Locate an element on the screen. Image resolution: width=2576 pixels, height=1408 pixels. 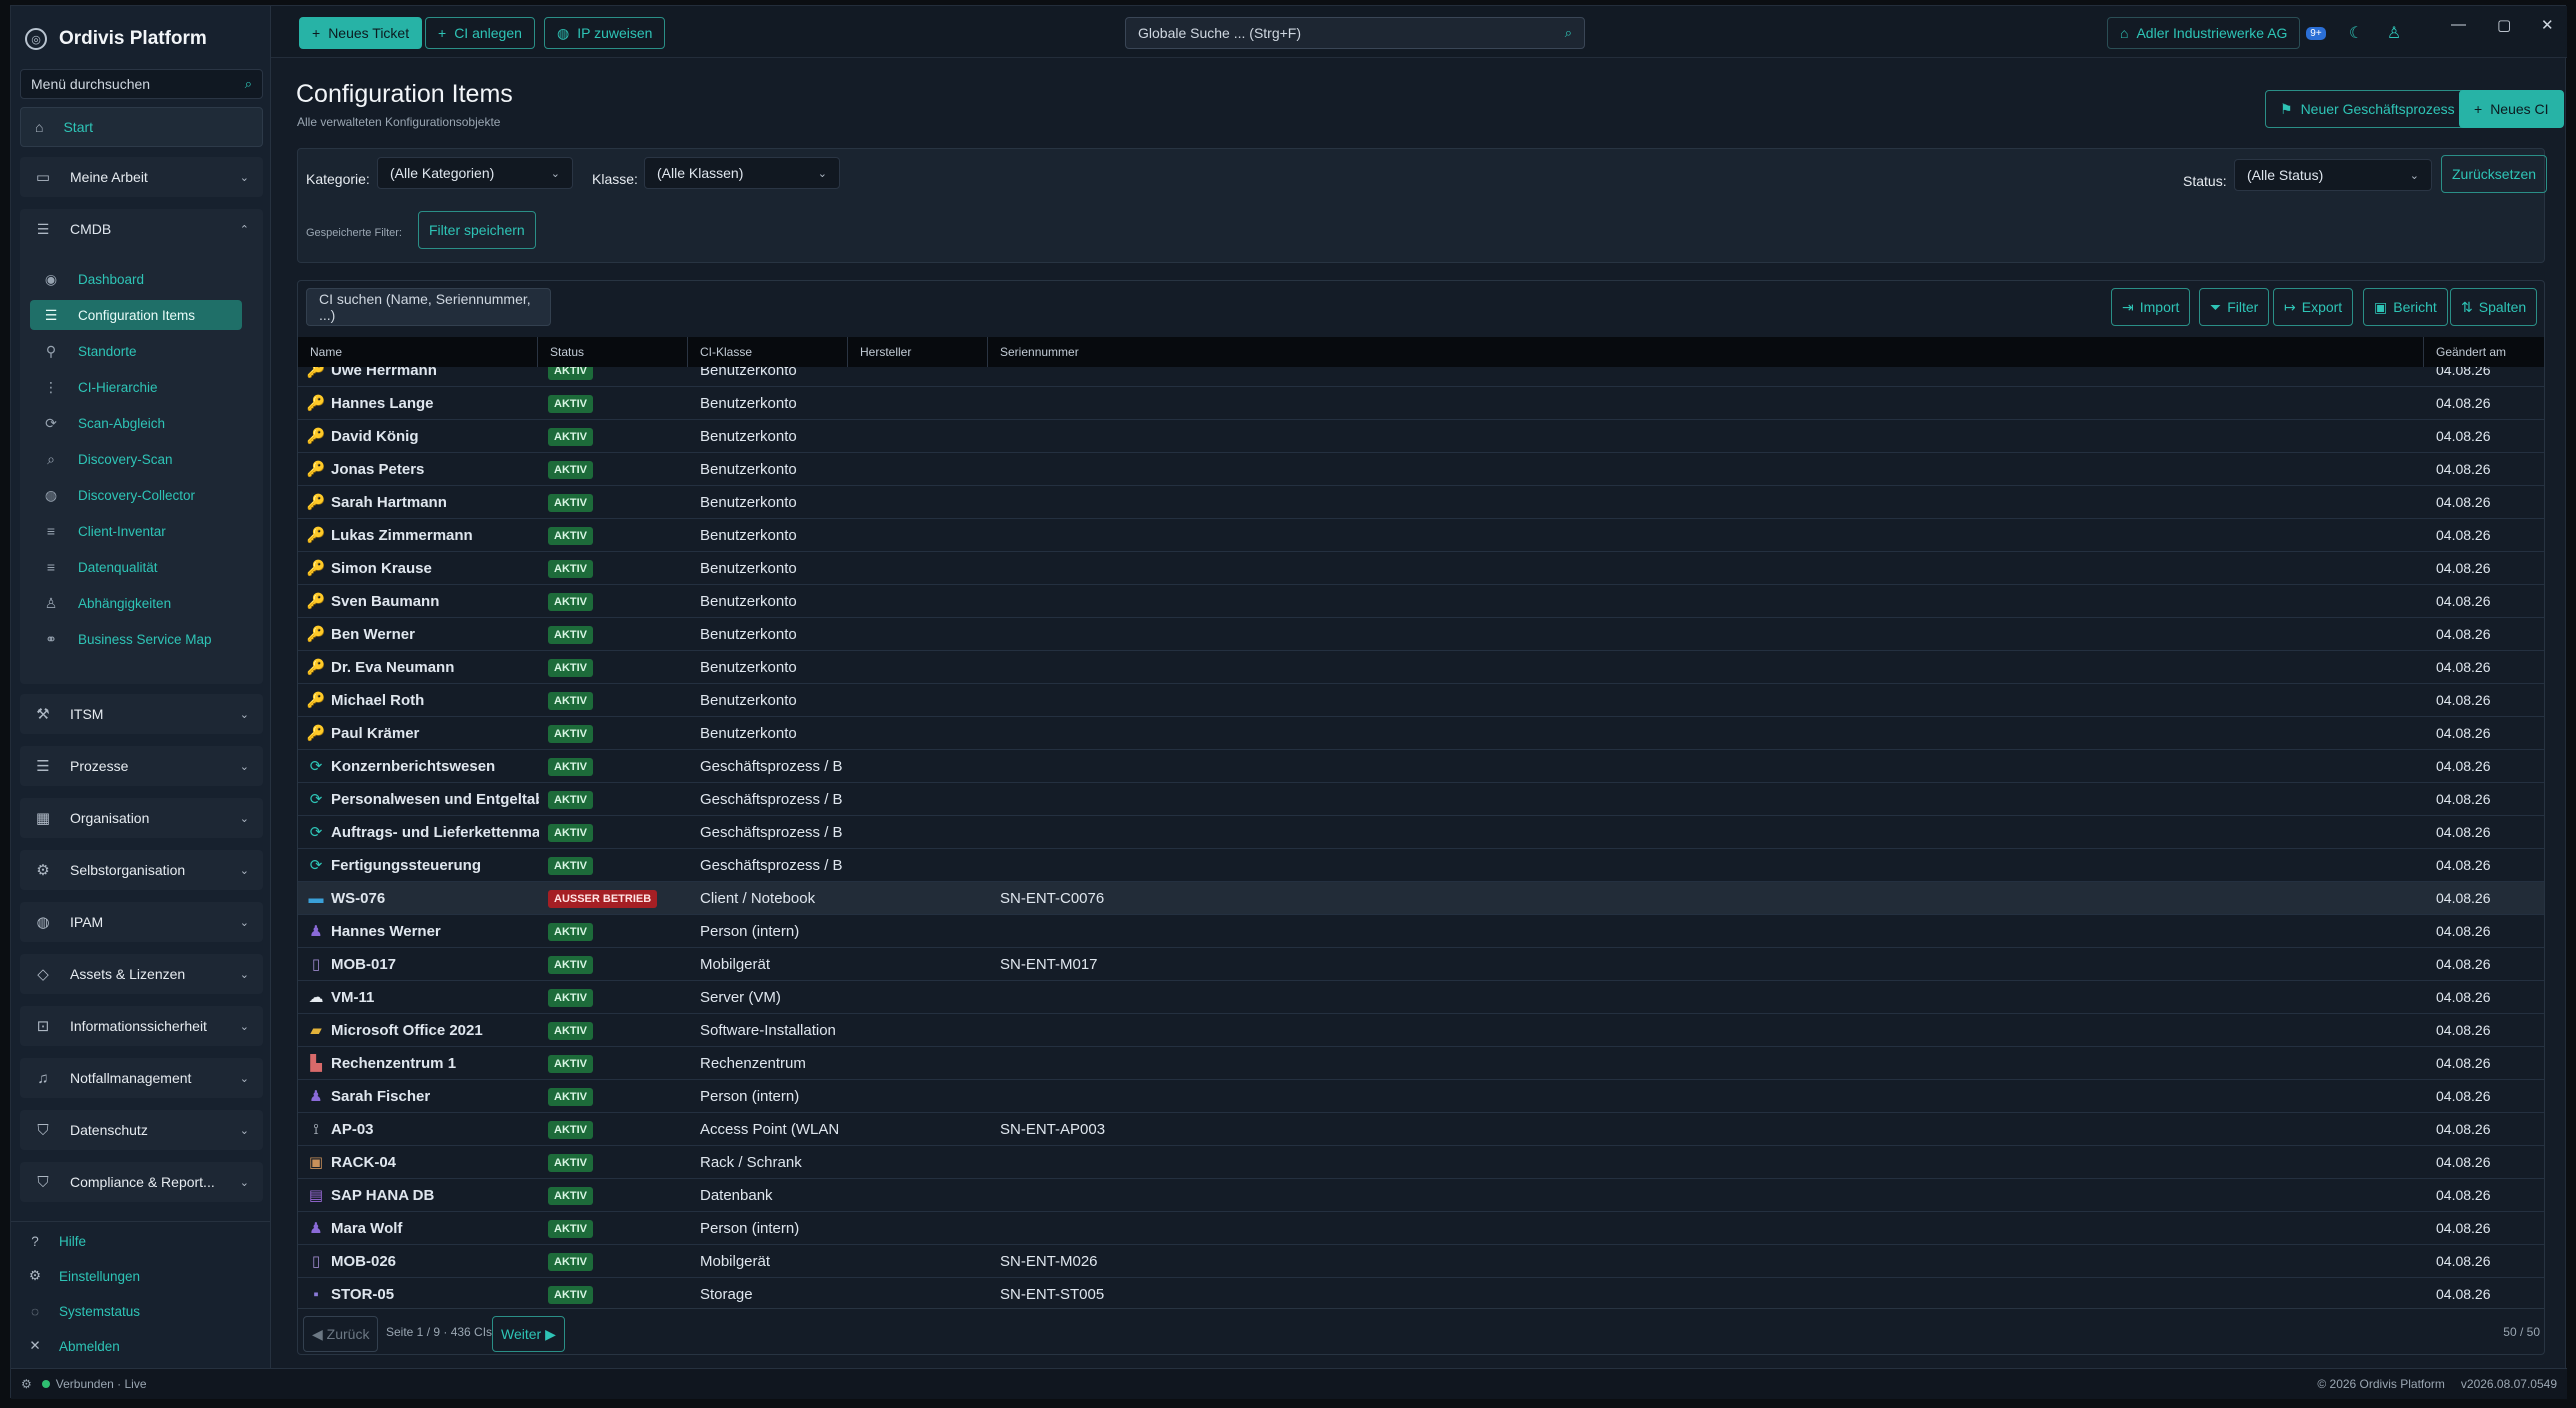
minimize-icon: — is located at coordinates (2458, 24).